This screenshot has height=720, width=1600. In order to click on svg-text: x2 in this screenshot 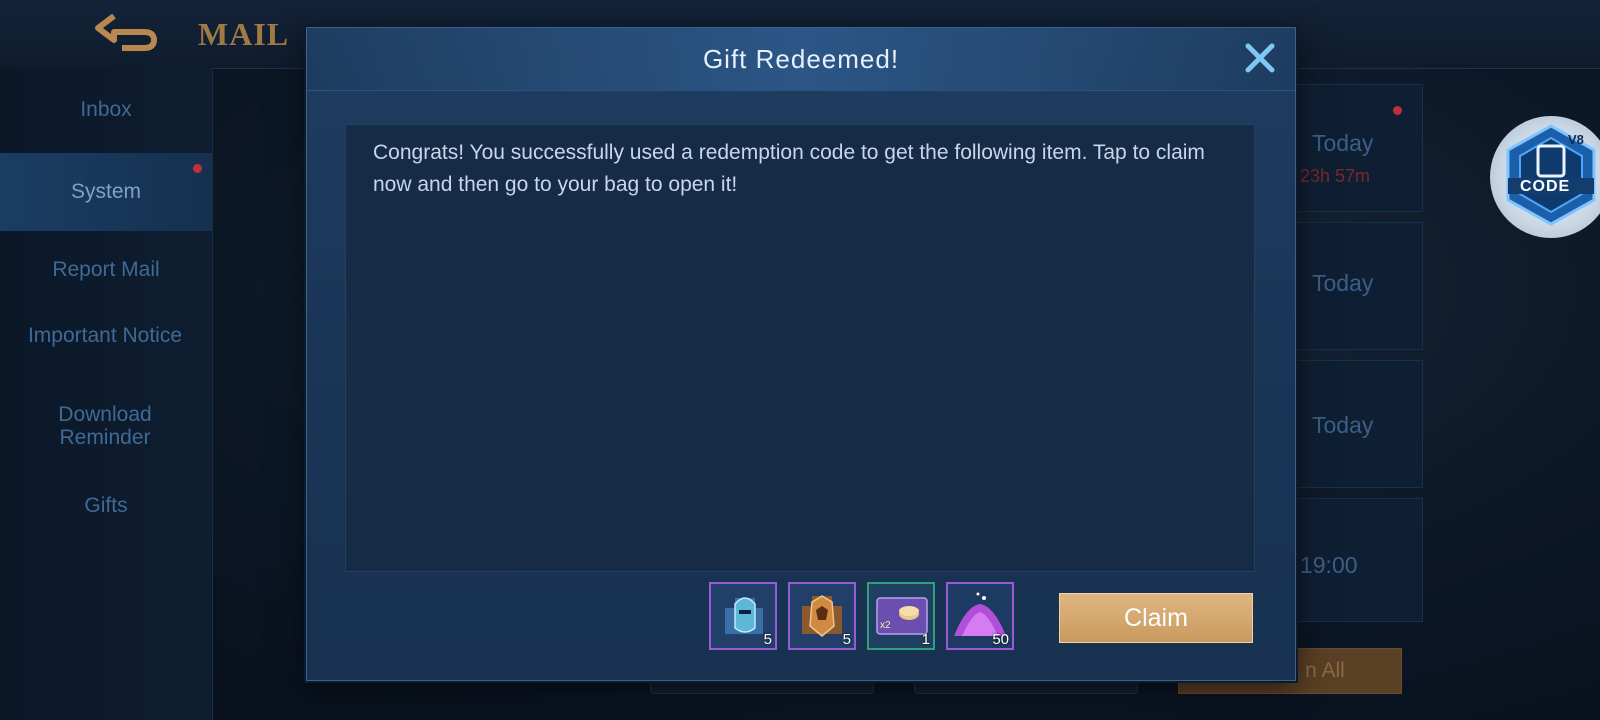, I will do `click(885, 625)`.